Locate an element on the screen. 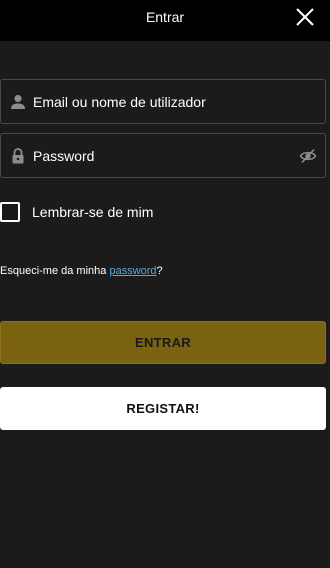 The image size is (330, 568). lock-icon is located at coordinates (18, 156).